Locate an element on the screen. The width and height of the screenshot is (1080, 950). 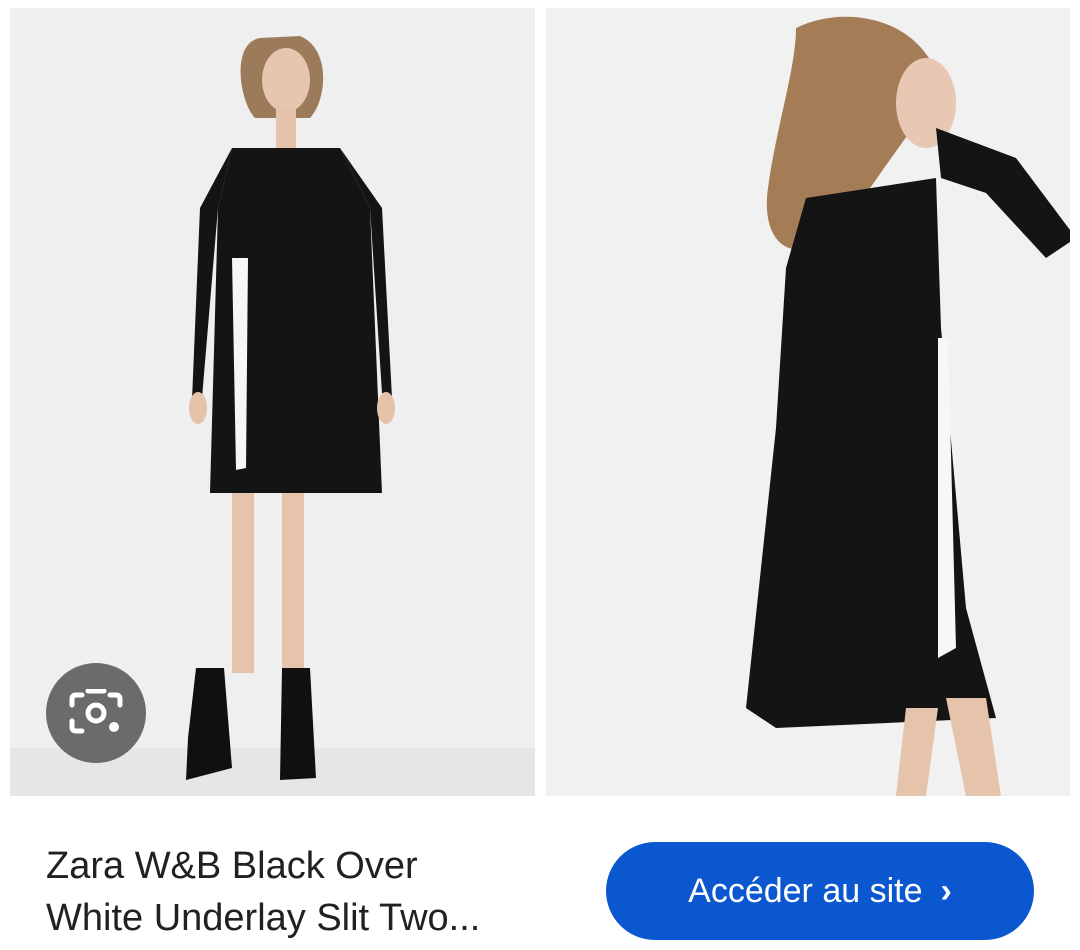
lens-search-button is located at coordinates (96, 713).